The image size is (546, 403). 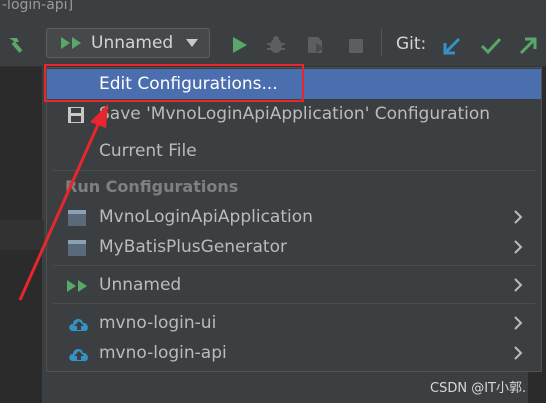 I want to click on menu-item-mvno-login-api: mvno-login-api, so click(x=294, y=353).